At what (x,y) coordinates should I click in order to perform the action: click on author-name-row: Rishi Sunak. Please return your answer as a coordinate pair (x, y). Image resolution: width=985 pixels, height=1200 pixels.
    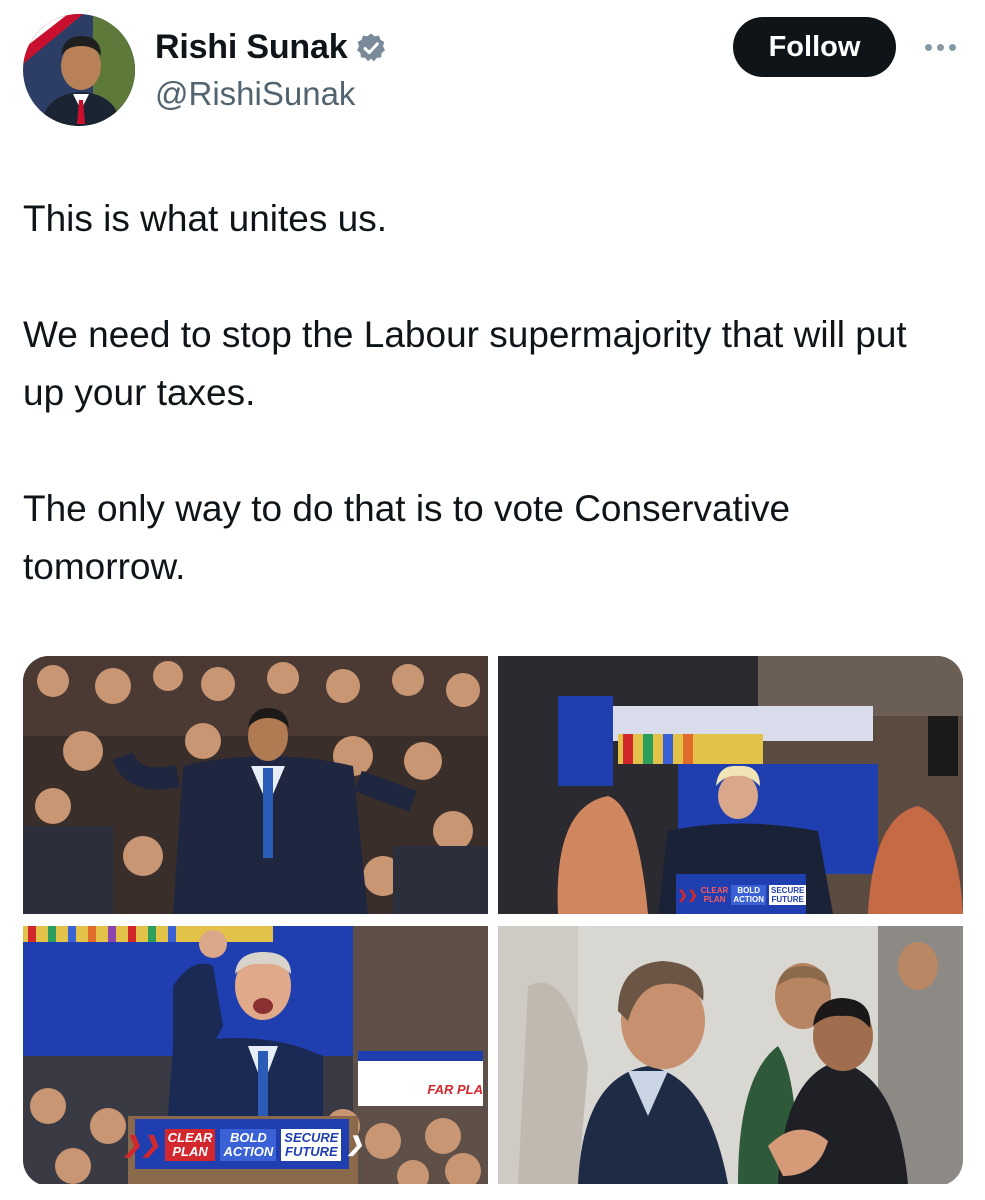
    Looking at the image, I should click on (271, 47).